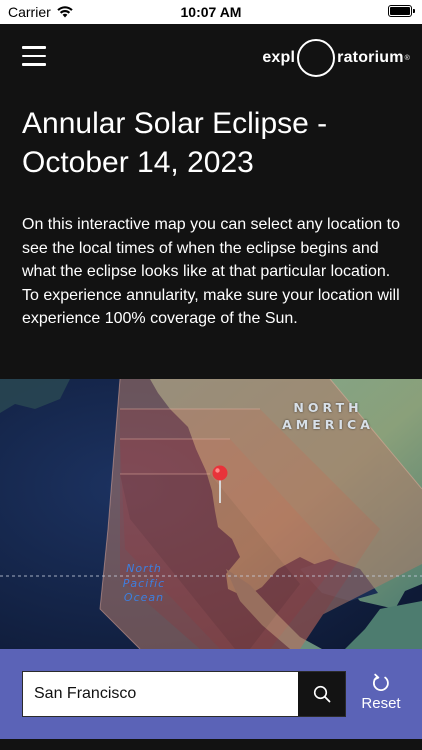 The height and width of the screenshot is (750, 422). I want to click on status-bar: Carrier 10:07 AM, so click(211, 12).